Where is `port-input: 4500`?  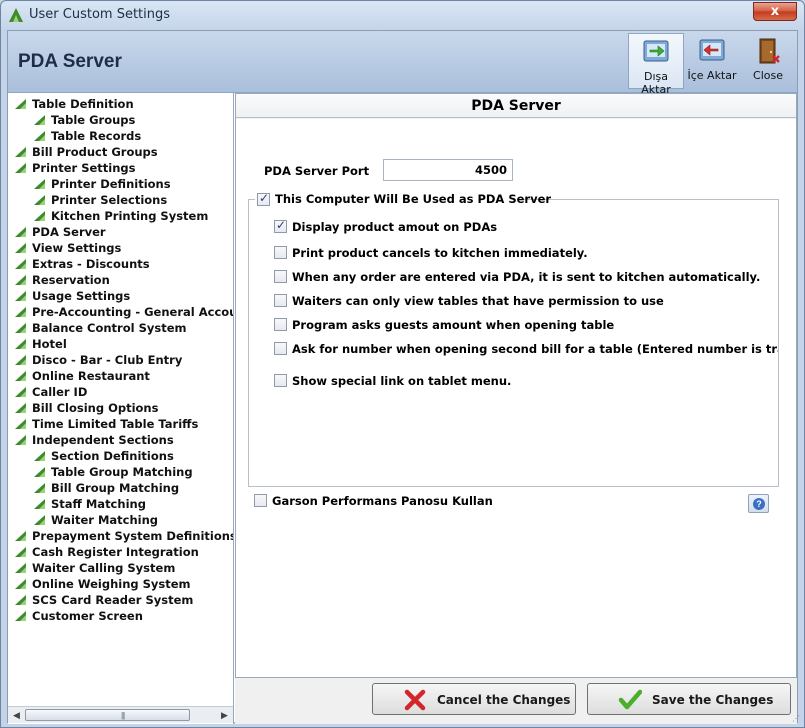
port-input: 4500 is located at coordinates (448, 170).